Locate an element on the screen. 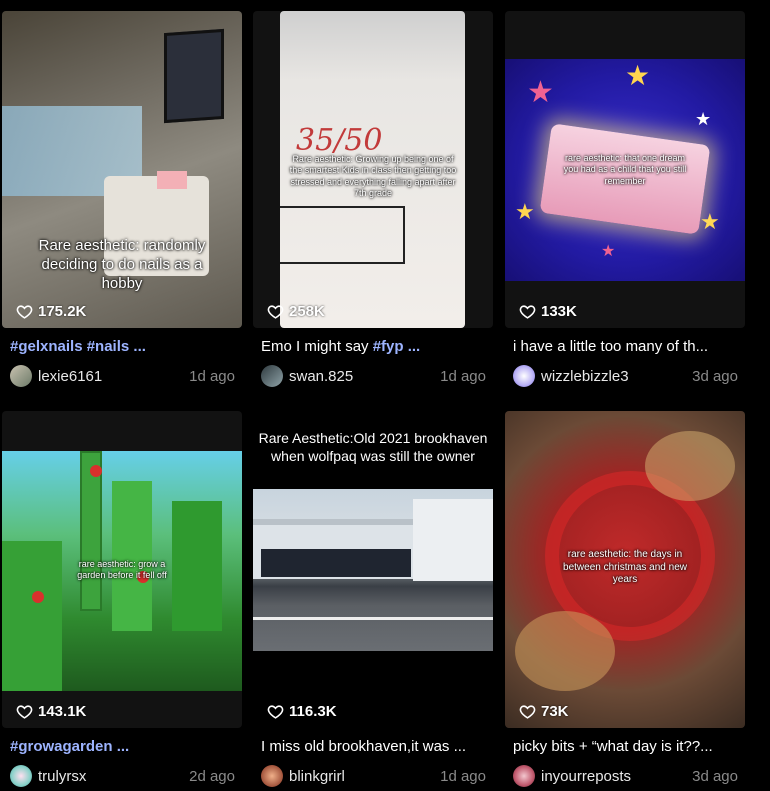 The width and height of the screenshot is (770, 791). like-count: 133K is located at coordinates (548, 311).